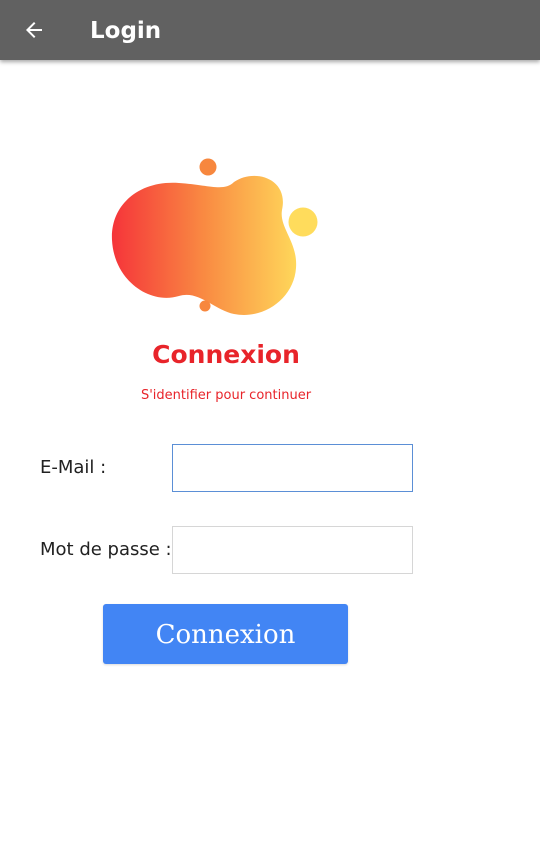  Describe the element at coordinates (226, 395) in the screenshot. I see `login-subheading: S'identifier pour continuer` at that location.